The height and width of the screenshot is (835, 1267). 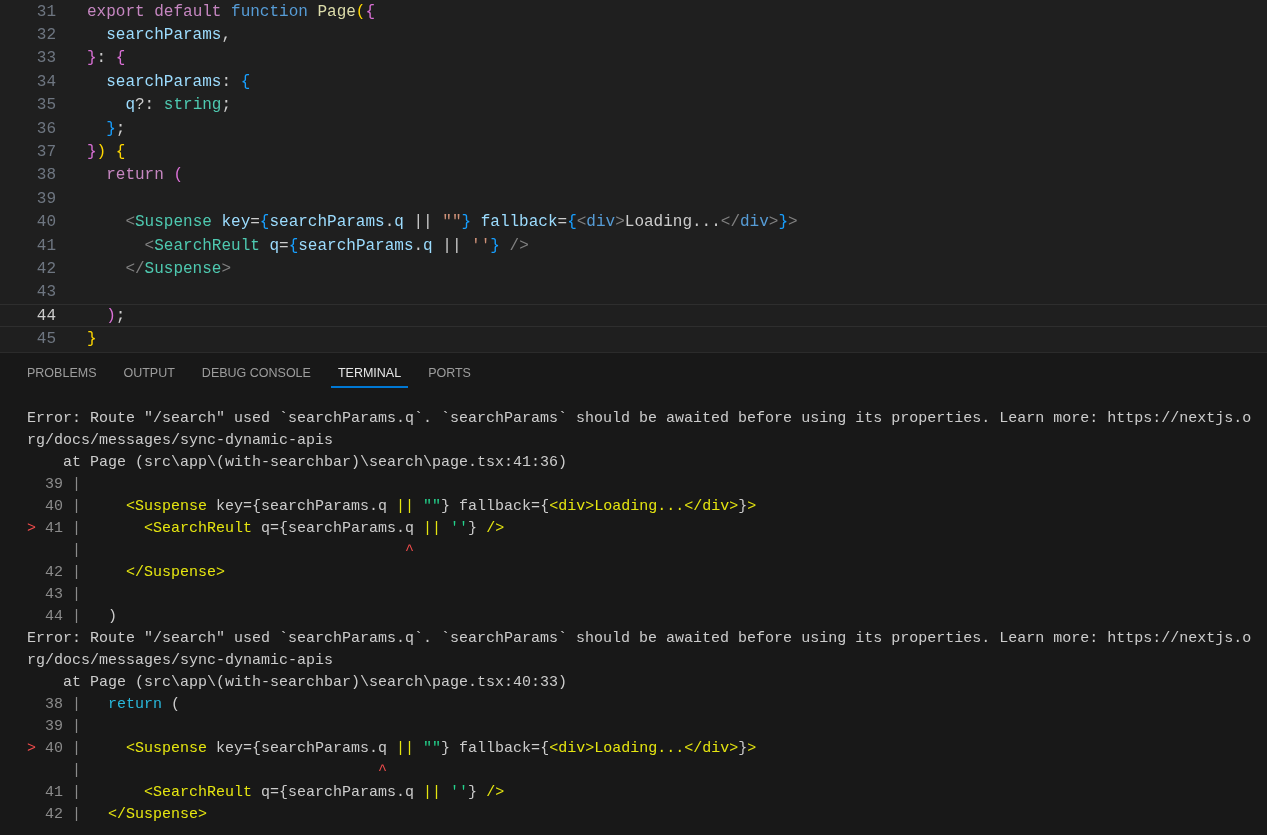 I want to click on line-number: 33, so click(x=45, y=59).